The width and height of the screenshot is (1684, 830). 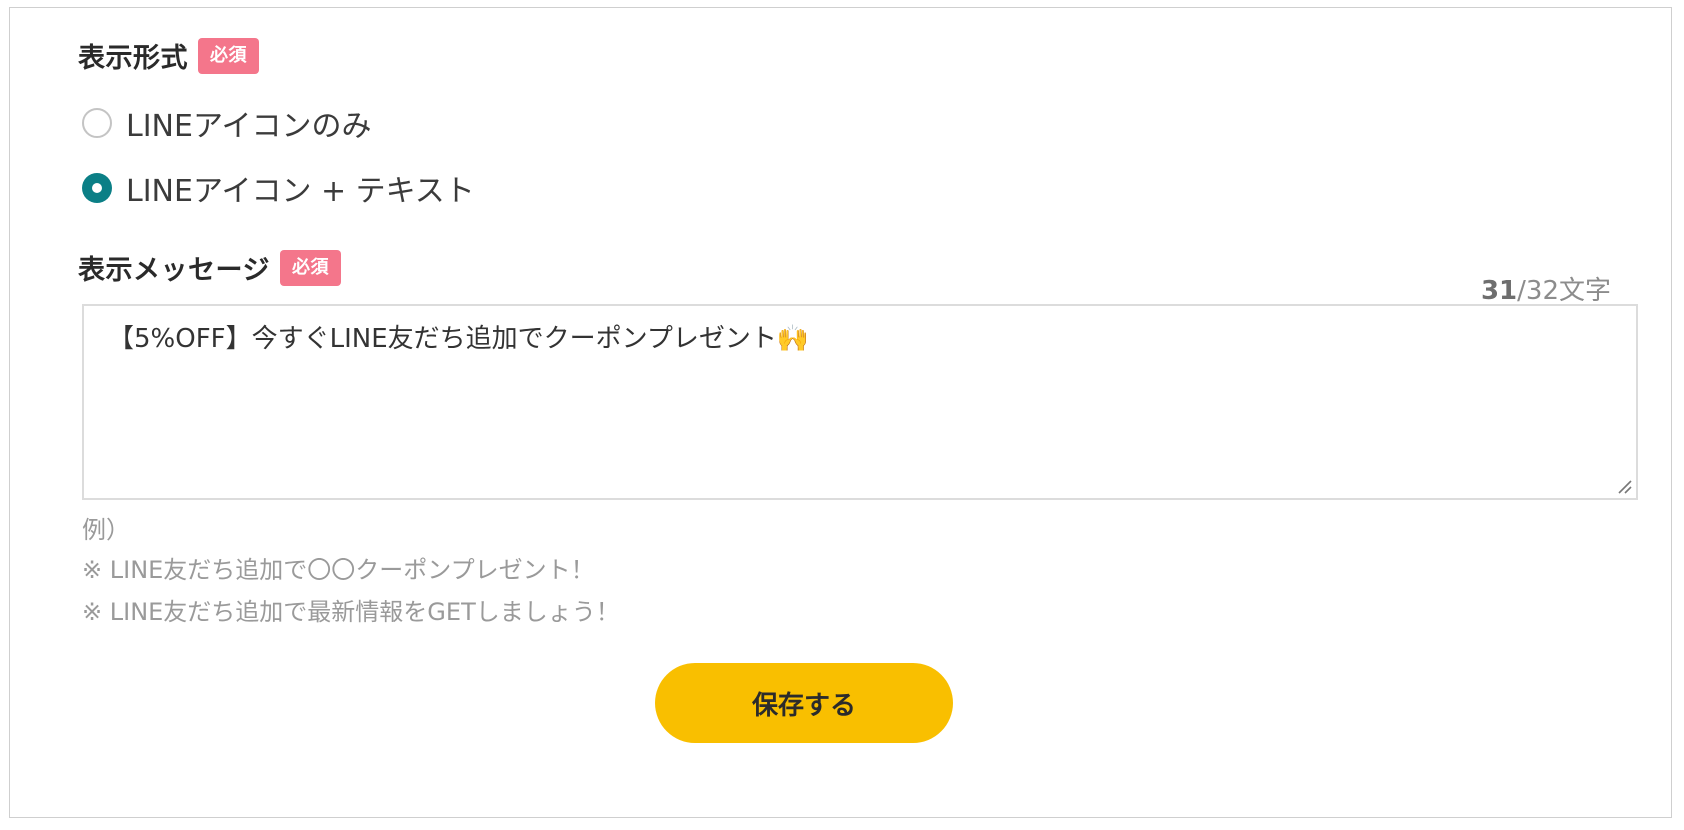 I want to click on radio-option-line-icon-only: LINEアイコンのみ, so click(x=226, y=123).